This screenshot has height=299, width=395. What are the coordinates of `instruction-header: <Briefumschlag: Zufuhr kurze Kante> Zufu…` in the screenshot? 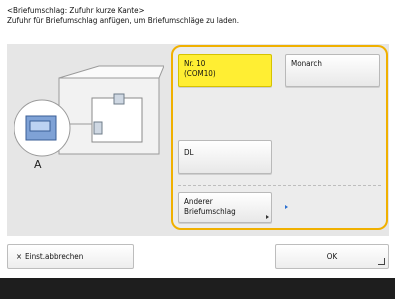 It's located at (123, 16).